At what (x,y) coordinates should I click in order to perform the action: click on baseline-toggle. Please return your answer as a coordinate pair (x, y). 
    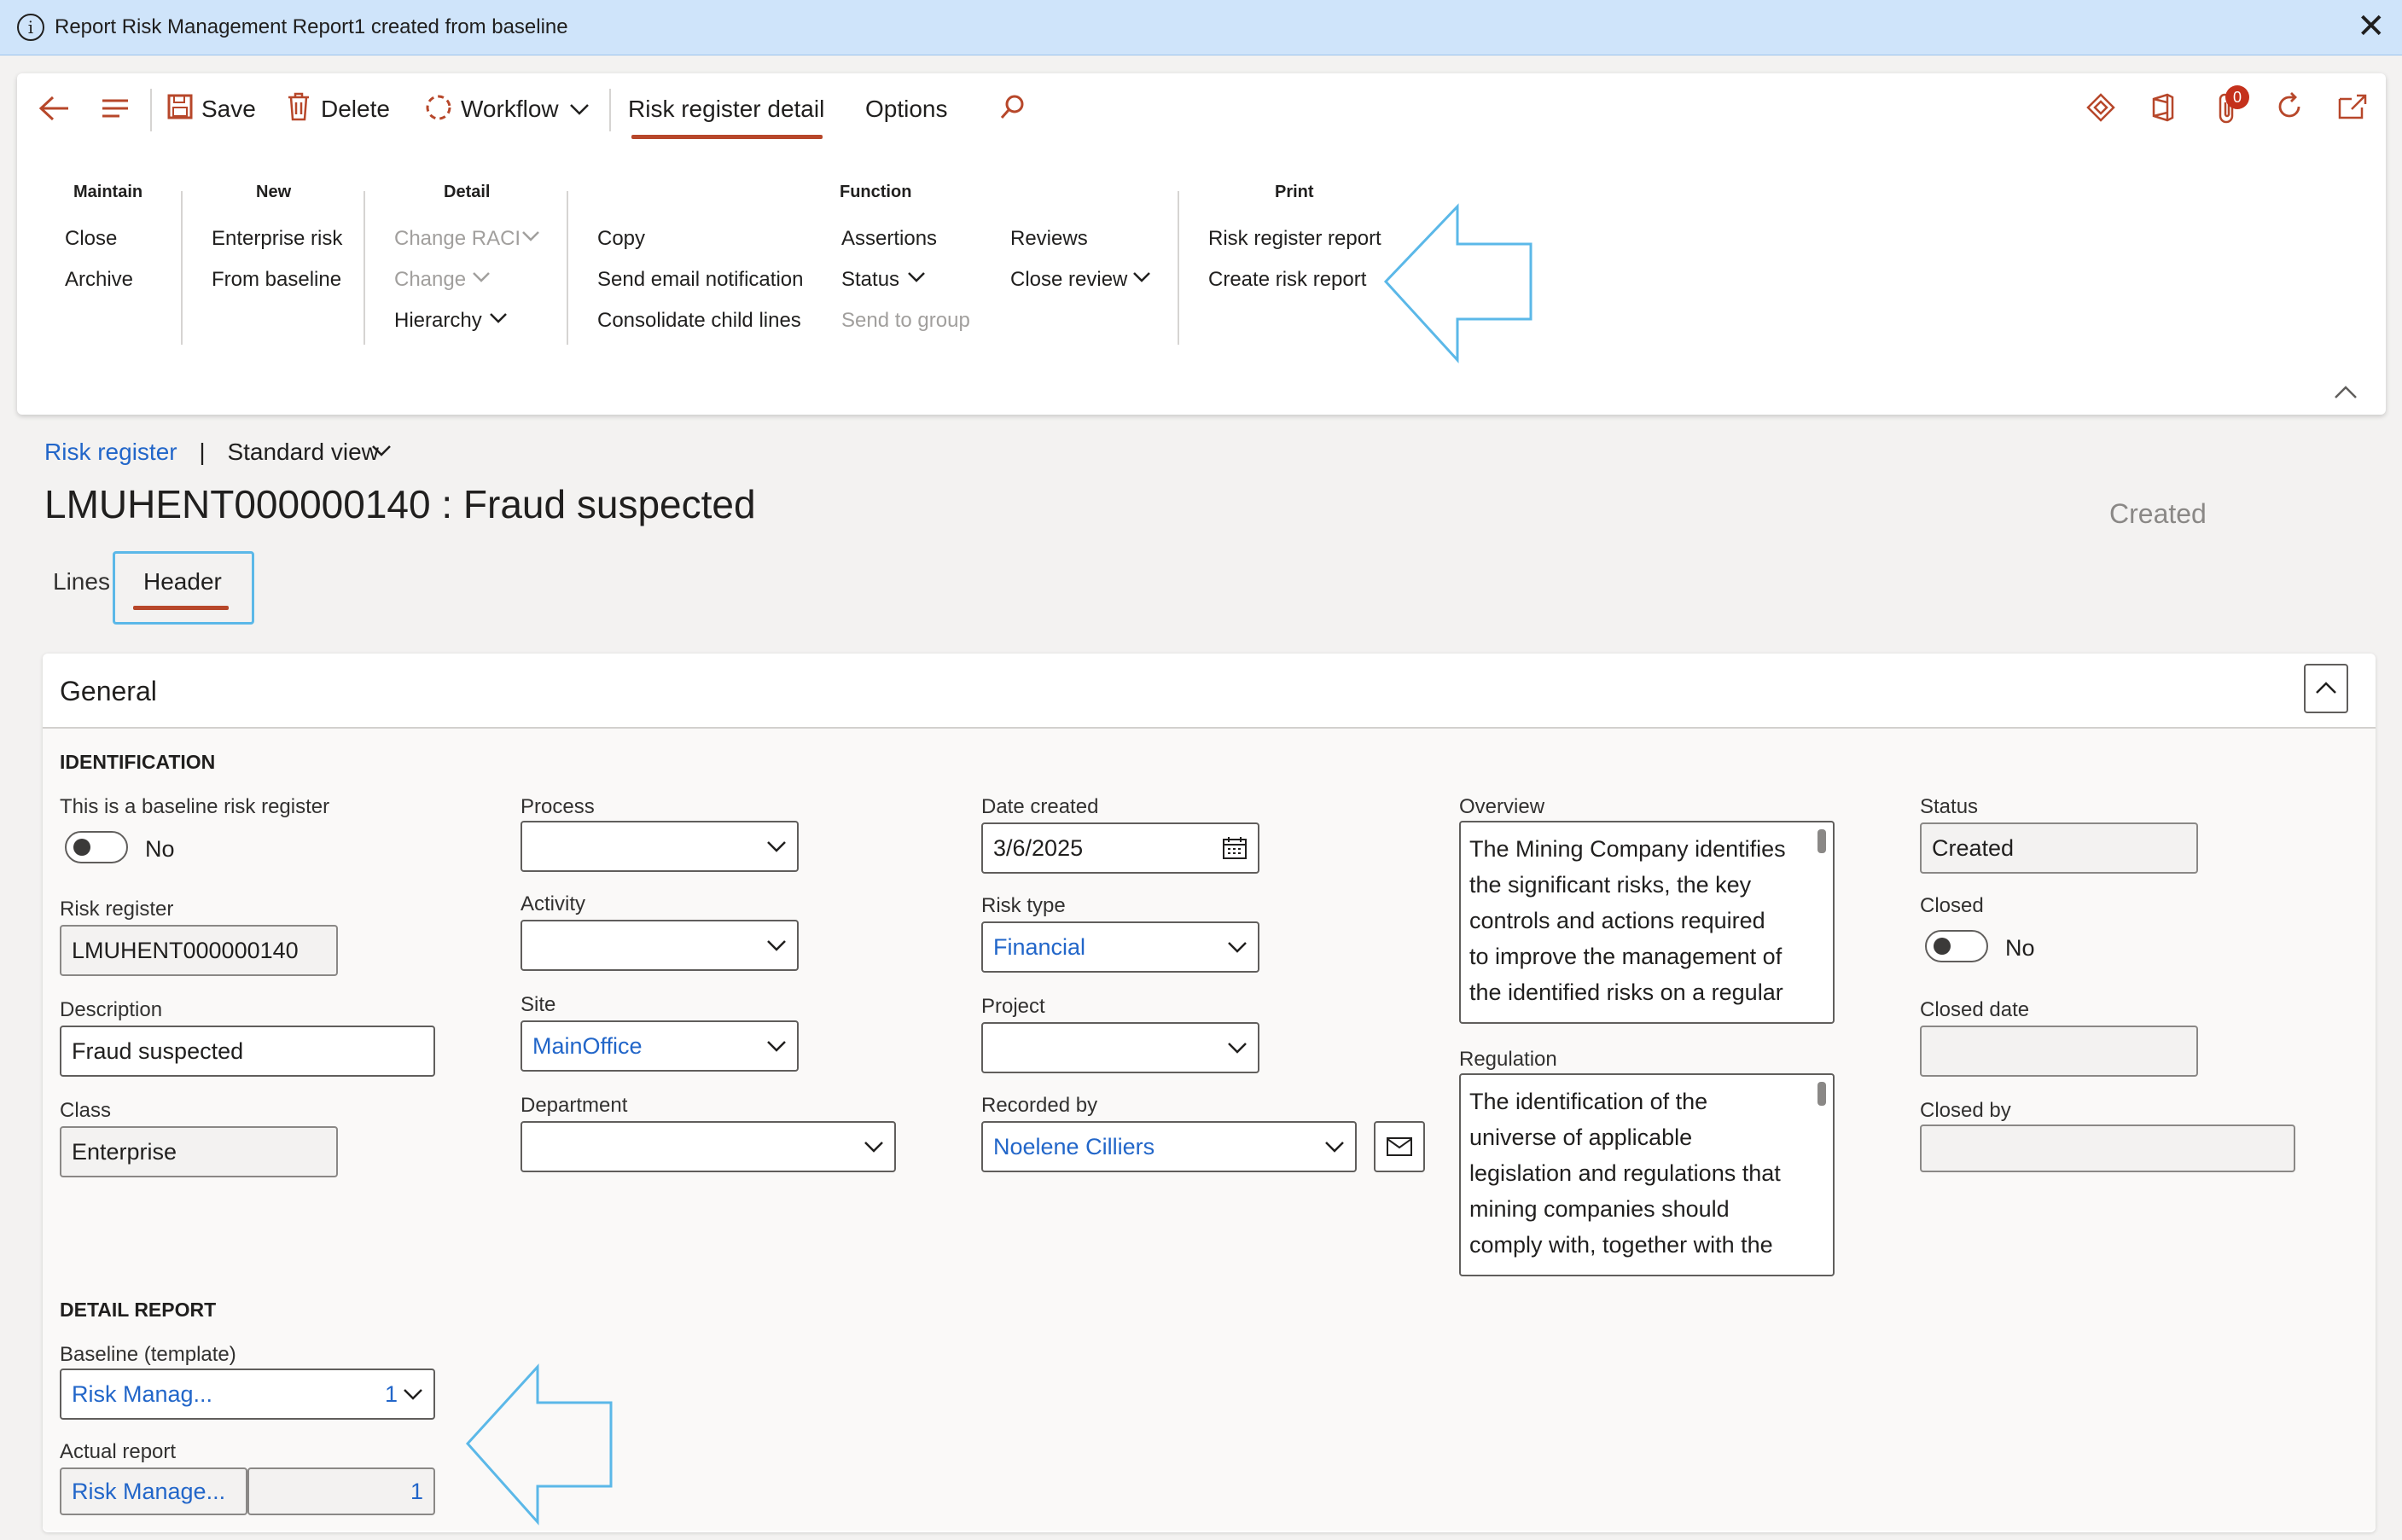
    Looking at the image, I should click on (96, 847).